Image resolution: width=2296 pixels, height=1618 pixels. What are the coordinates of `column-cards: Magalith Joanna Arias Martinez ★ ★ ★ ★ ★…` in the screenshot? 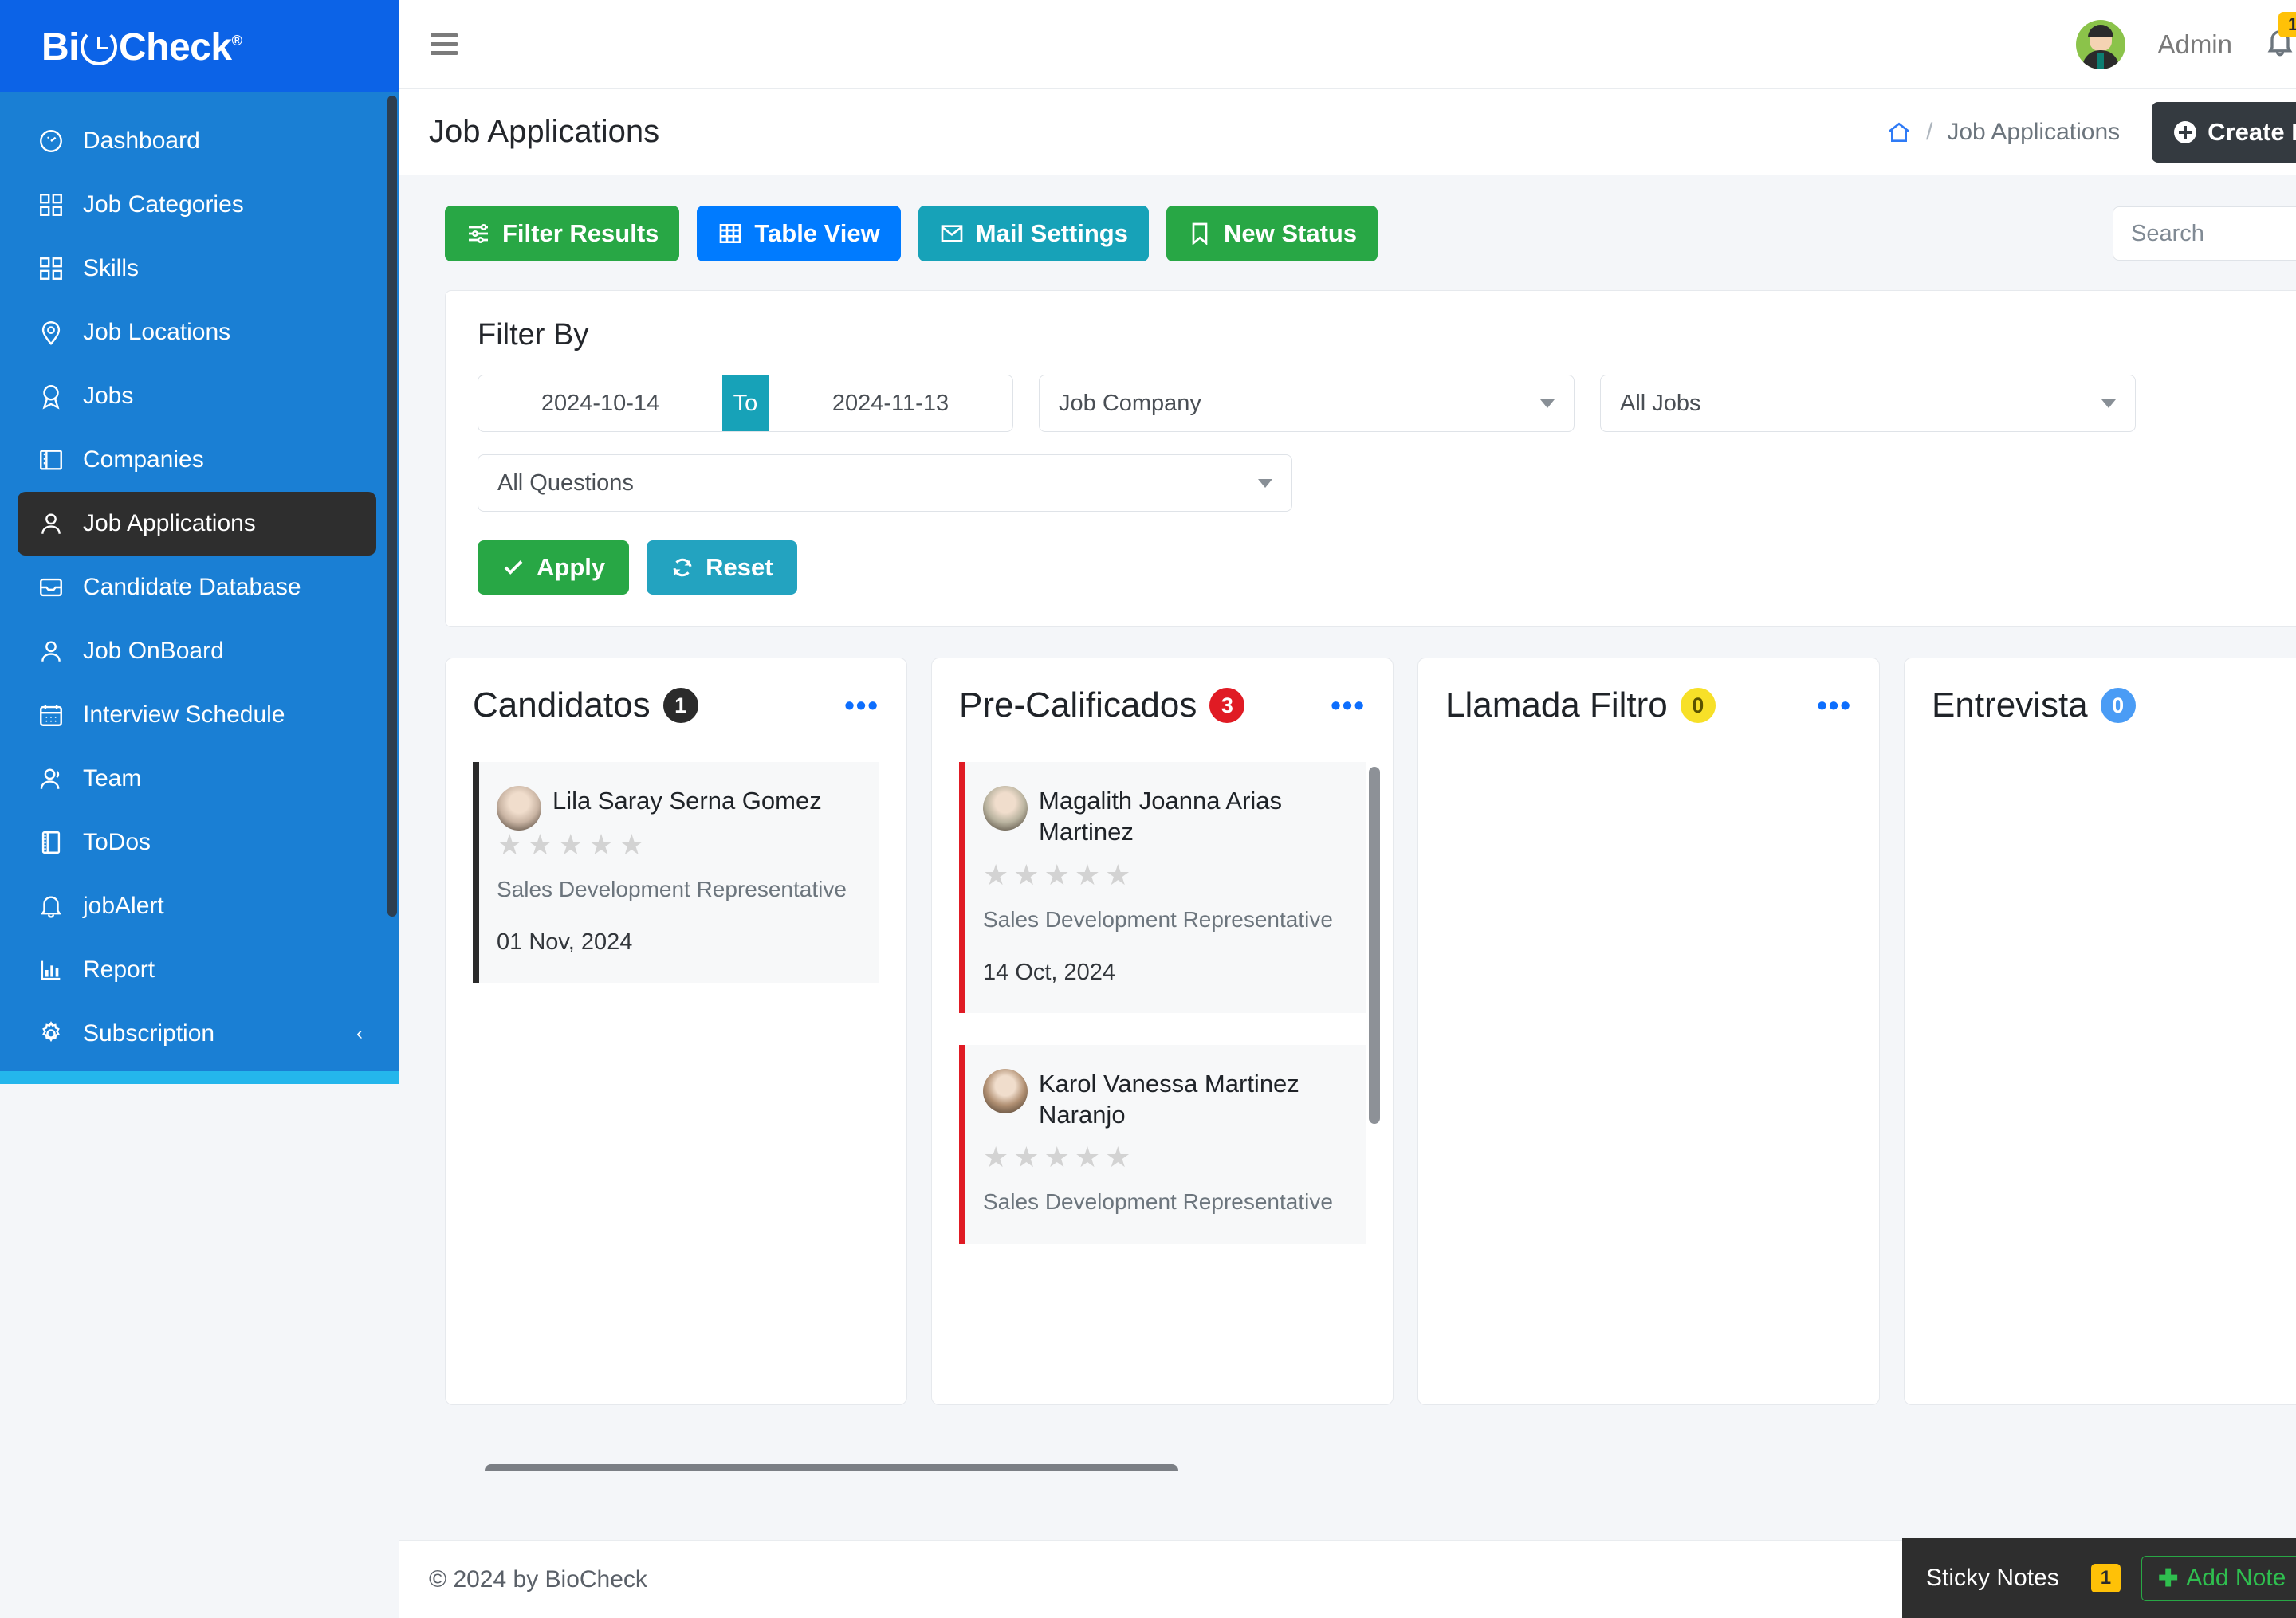 It's located at (1162, 1003).